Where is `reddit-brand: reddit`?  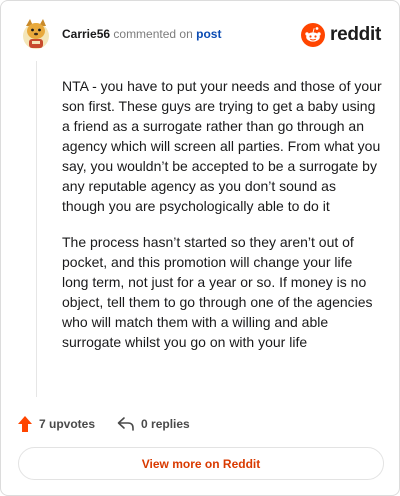
reddit-brand: reddit is located at coordinates (341, 35).